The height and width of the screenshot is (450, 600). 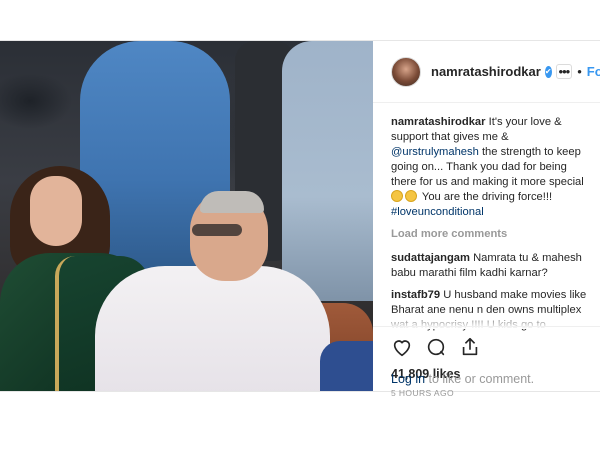 I want to click on comment-username: instafb79, so click(x=415, y=295).